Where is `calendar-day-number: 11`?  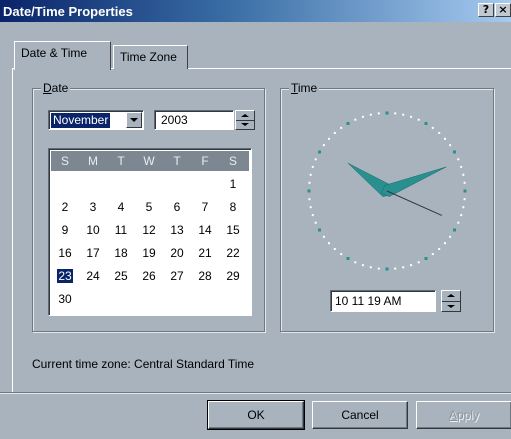 calendar-day-number: 11 is located at coordinates (121, 230).